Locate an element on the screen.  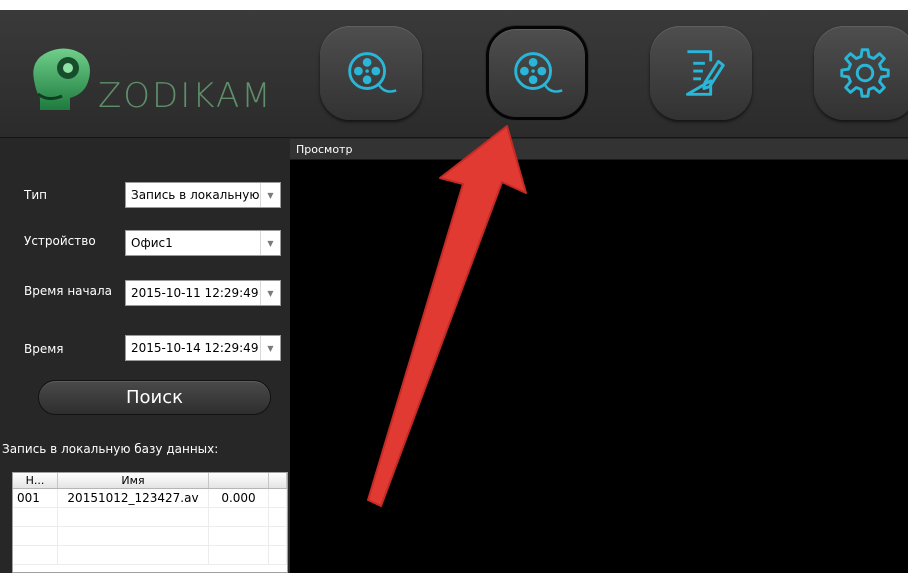
nav-playback-button is located at coordinates (371, 73).